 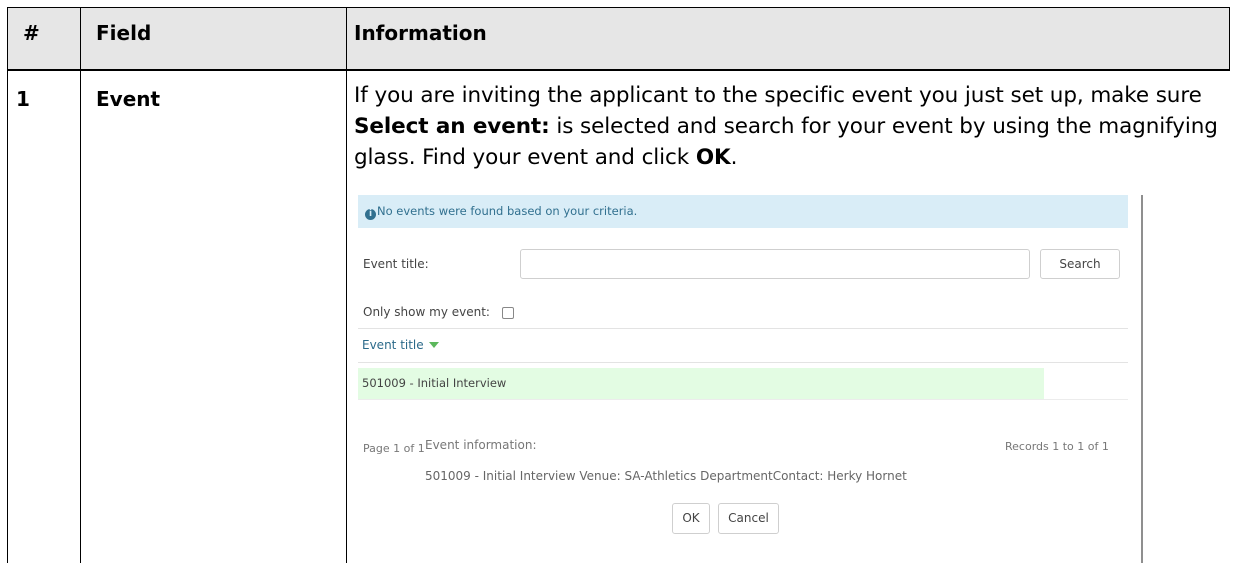 I want to click on header-field: Field, so click(x=124, y=33).